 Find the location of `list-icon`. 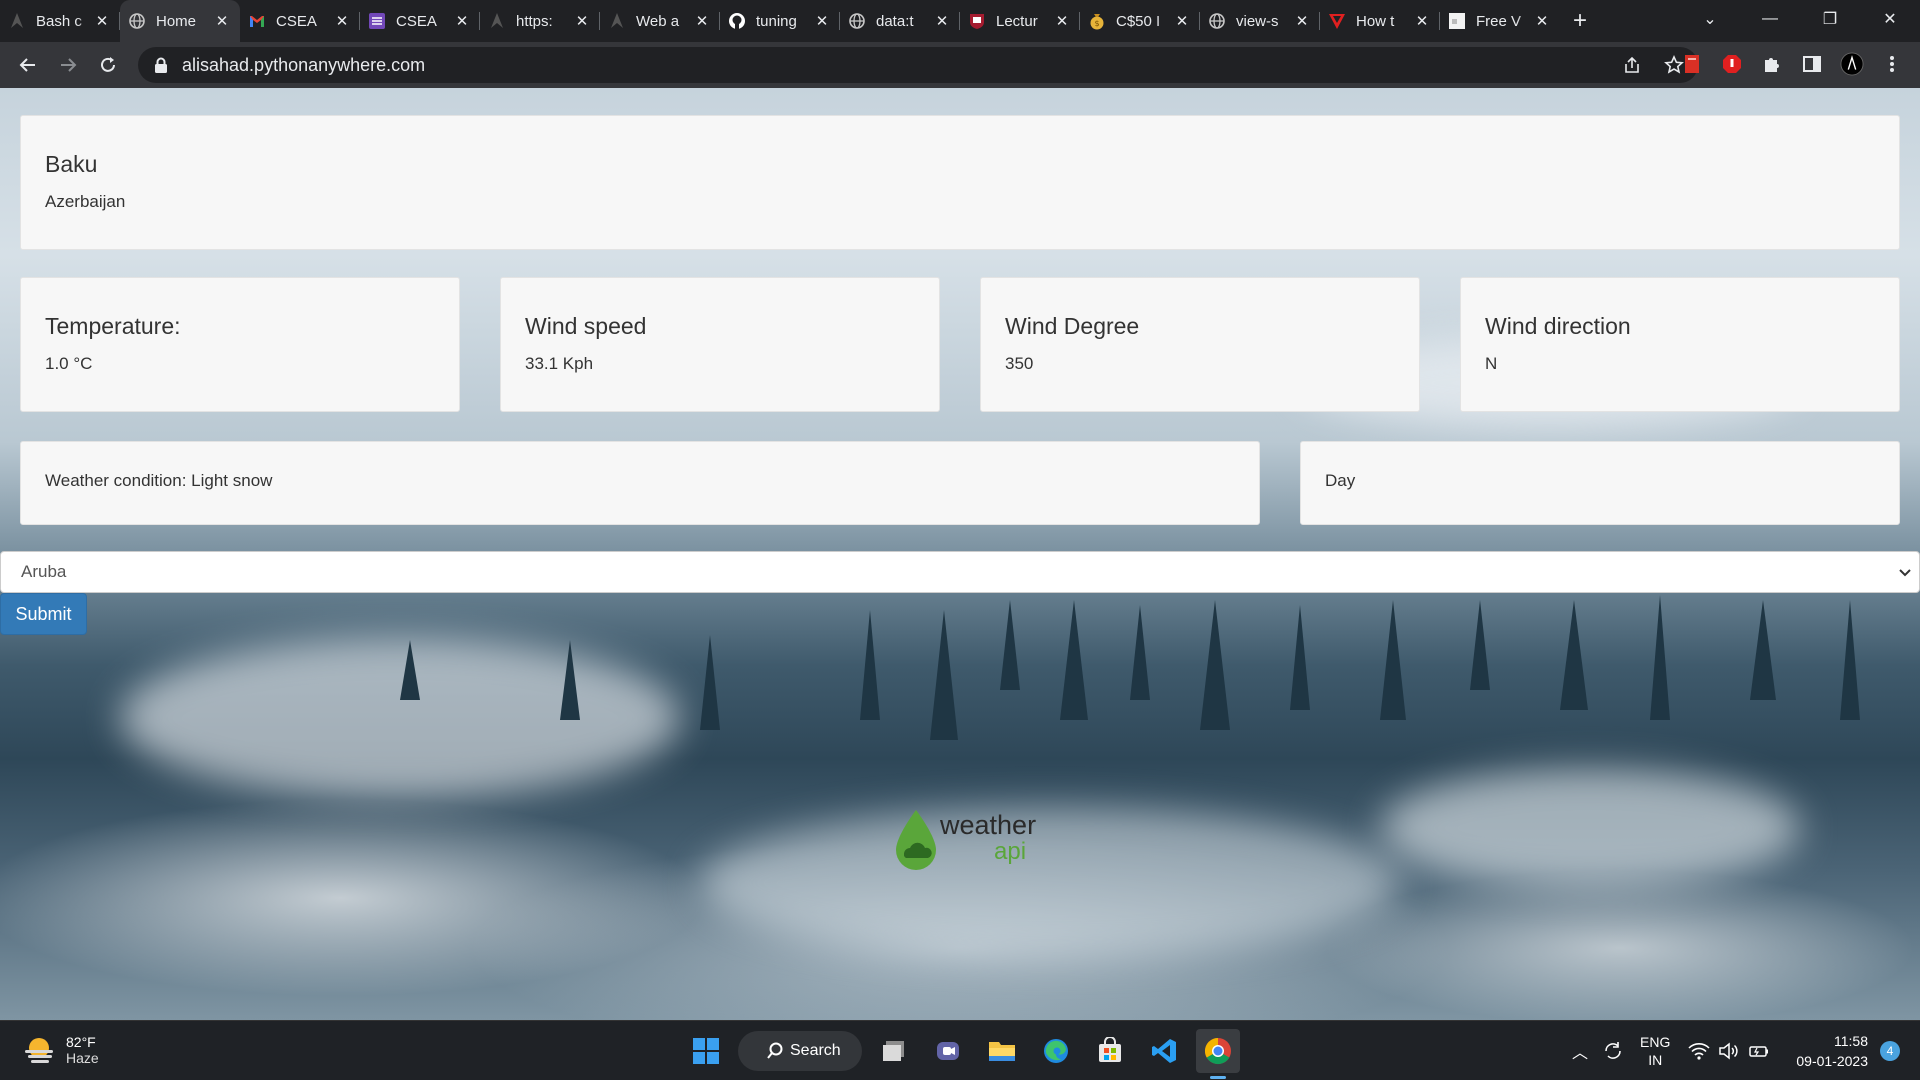

list-icon is located at coordinates (377, 21).